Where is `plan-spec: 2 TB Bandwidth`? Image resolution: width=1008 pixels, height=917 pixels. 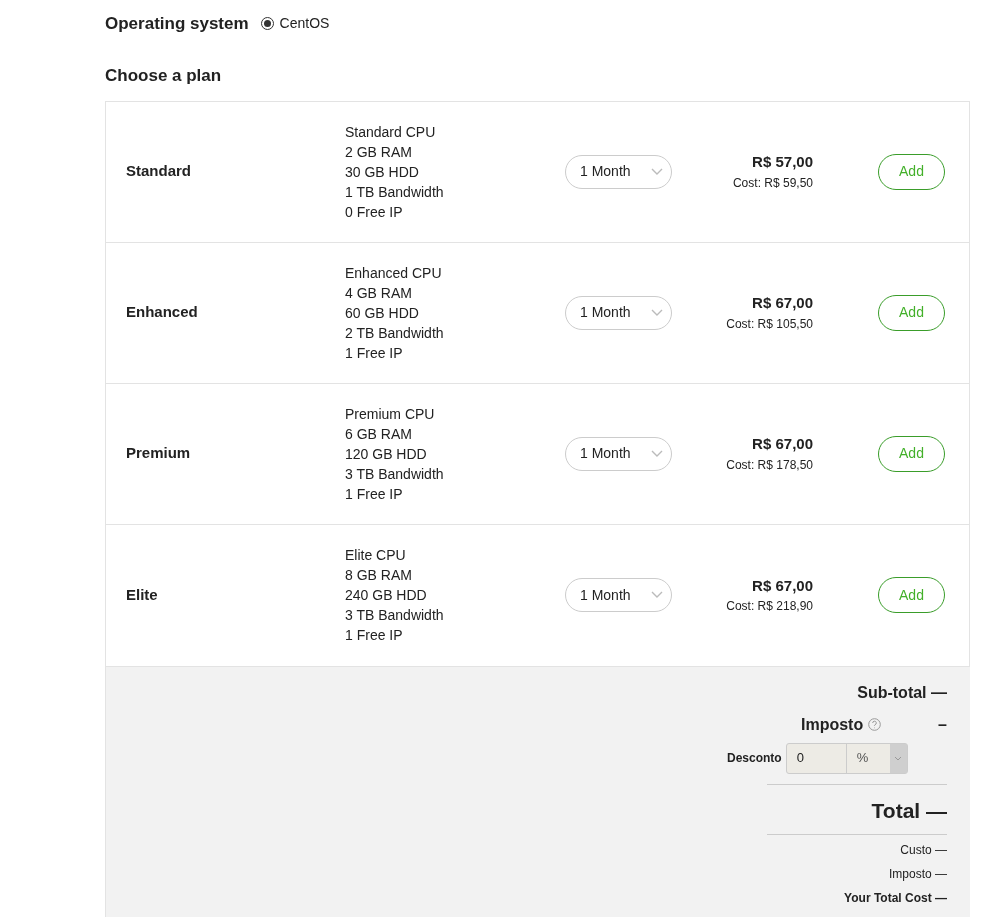 plan-spec: 2 TB Bandwidth is located at coordinates (395, 333).